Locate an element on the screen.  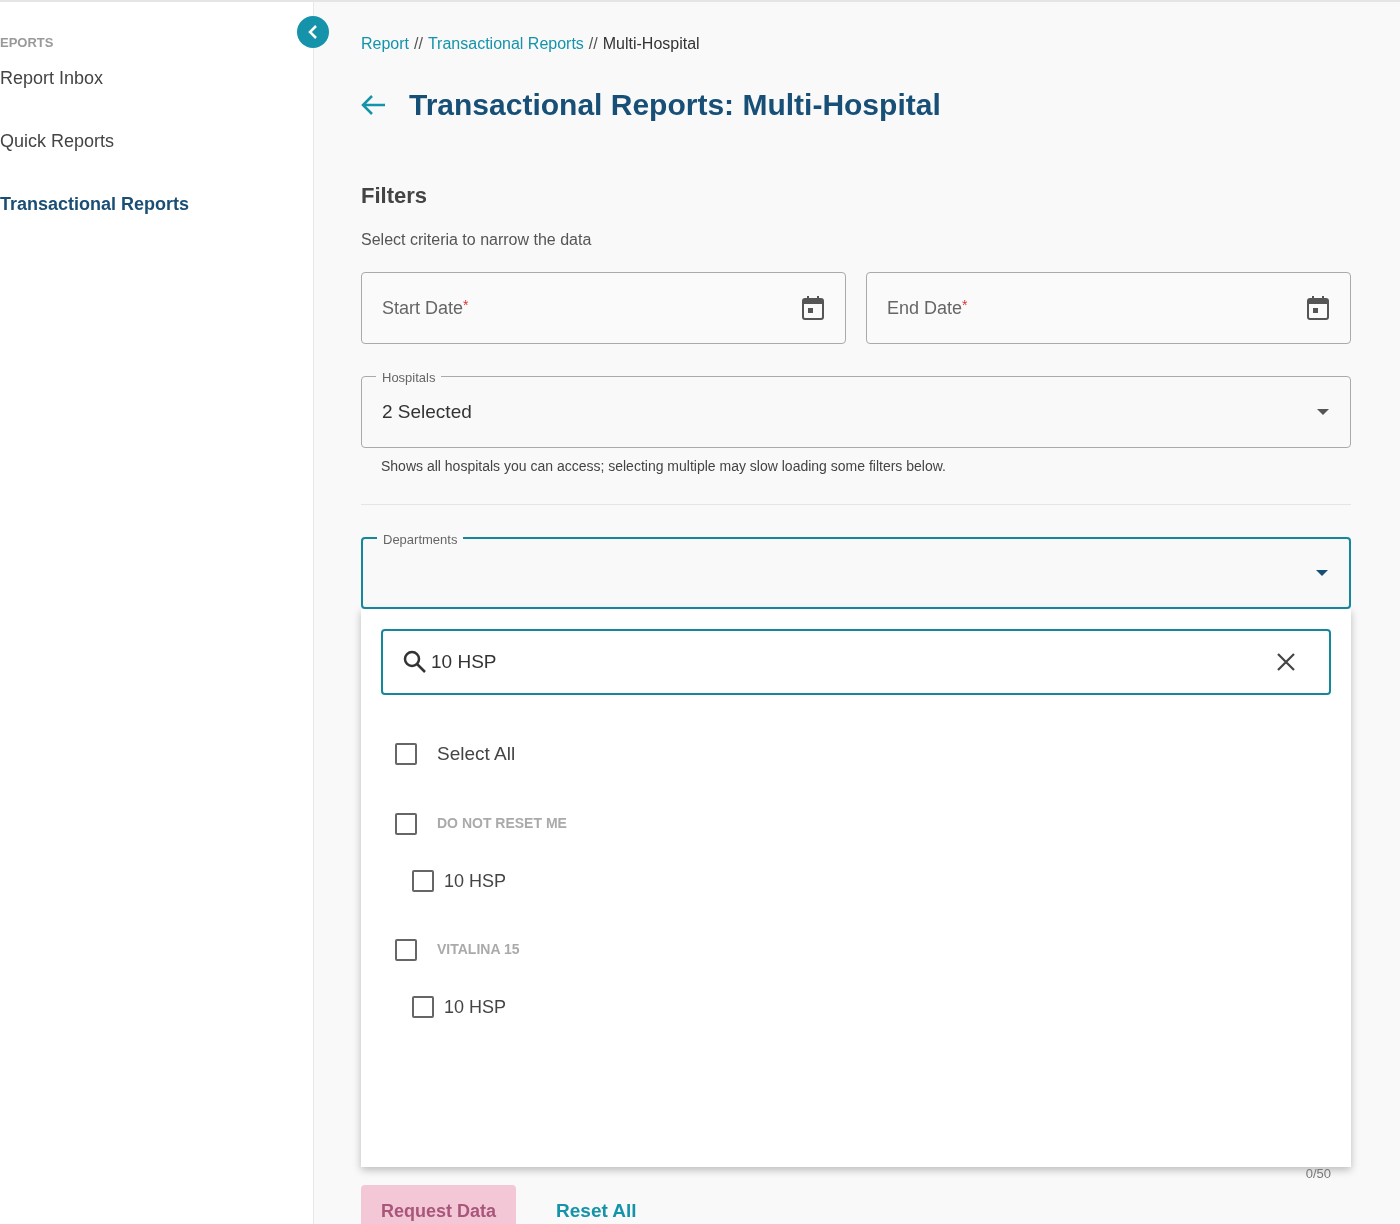
back-arrow-icon is located at coordinates (374, 104).